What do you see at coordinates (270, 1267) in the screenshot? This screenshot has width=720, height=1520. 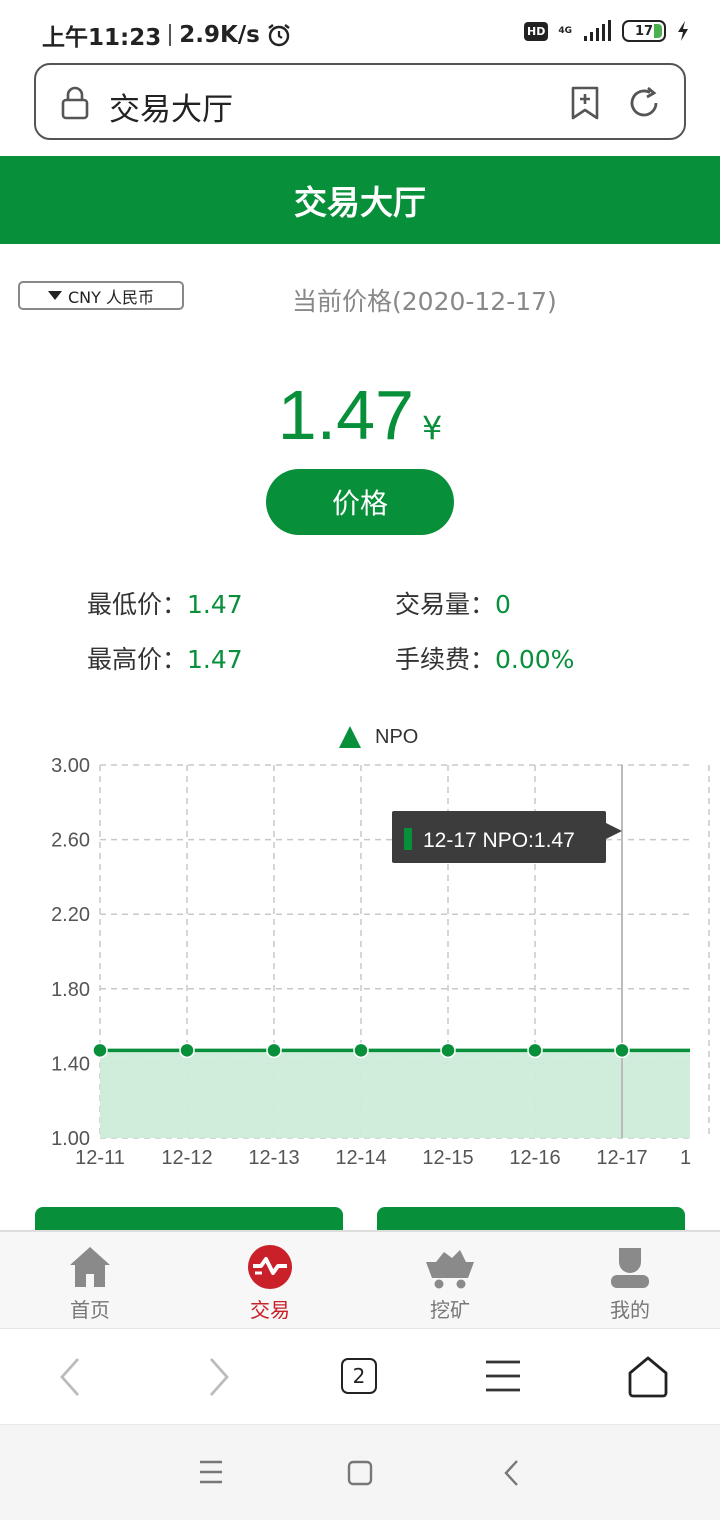 I see `trade-icon` at bounding box center [270, 1267].